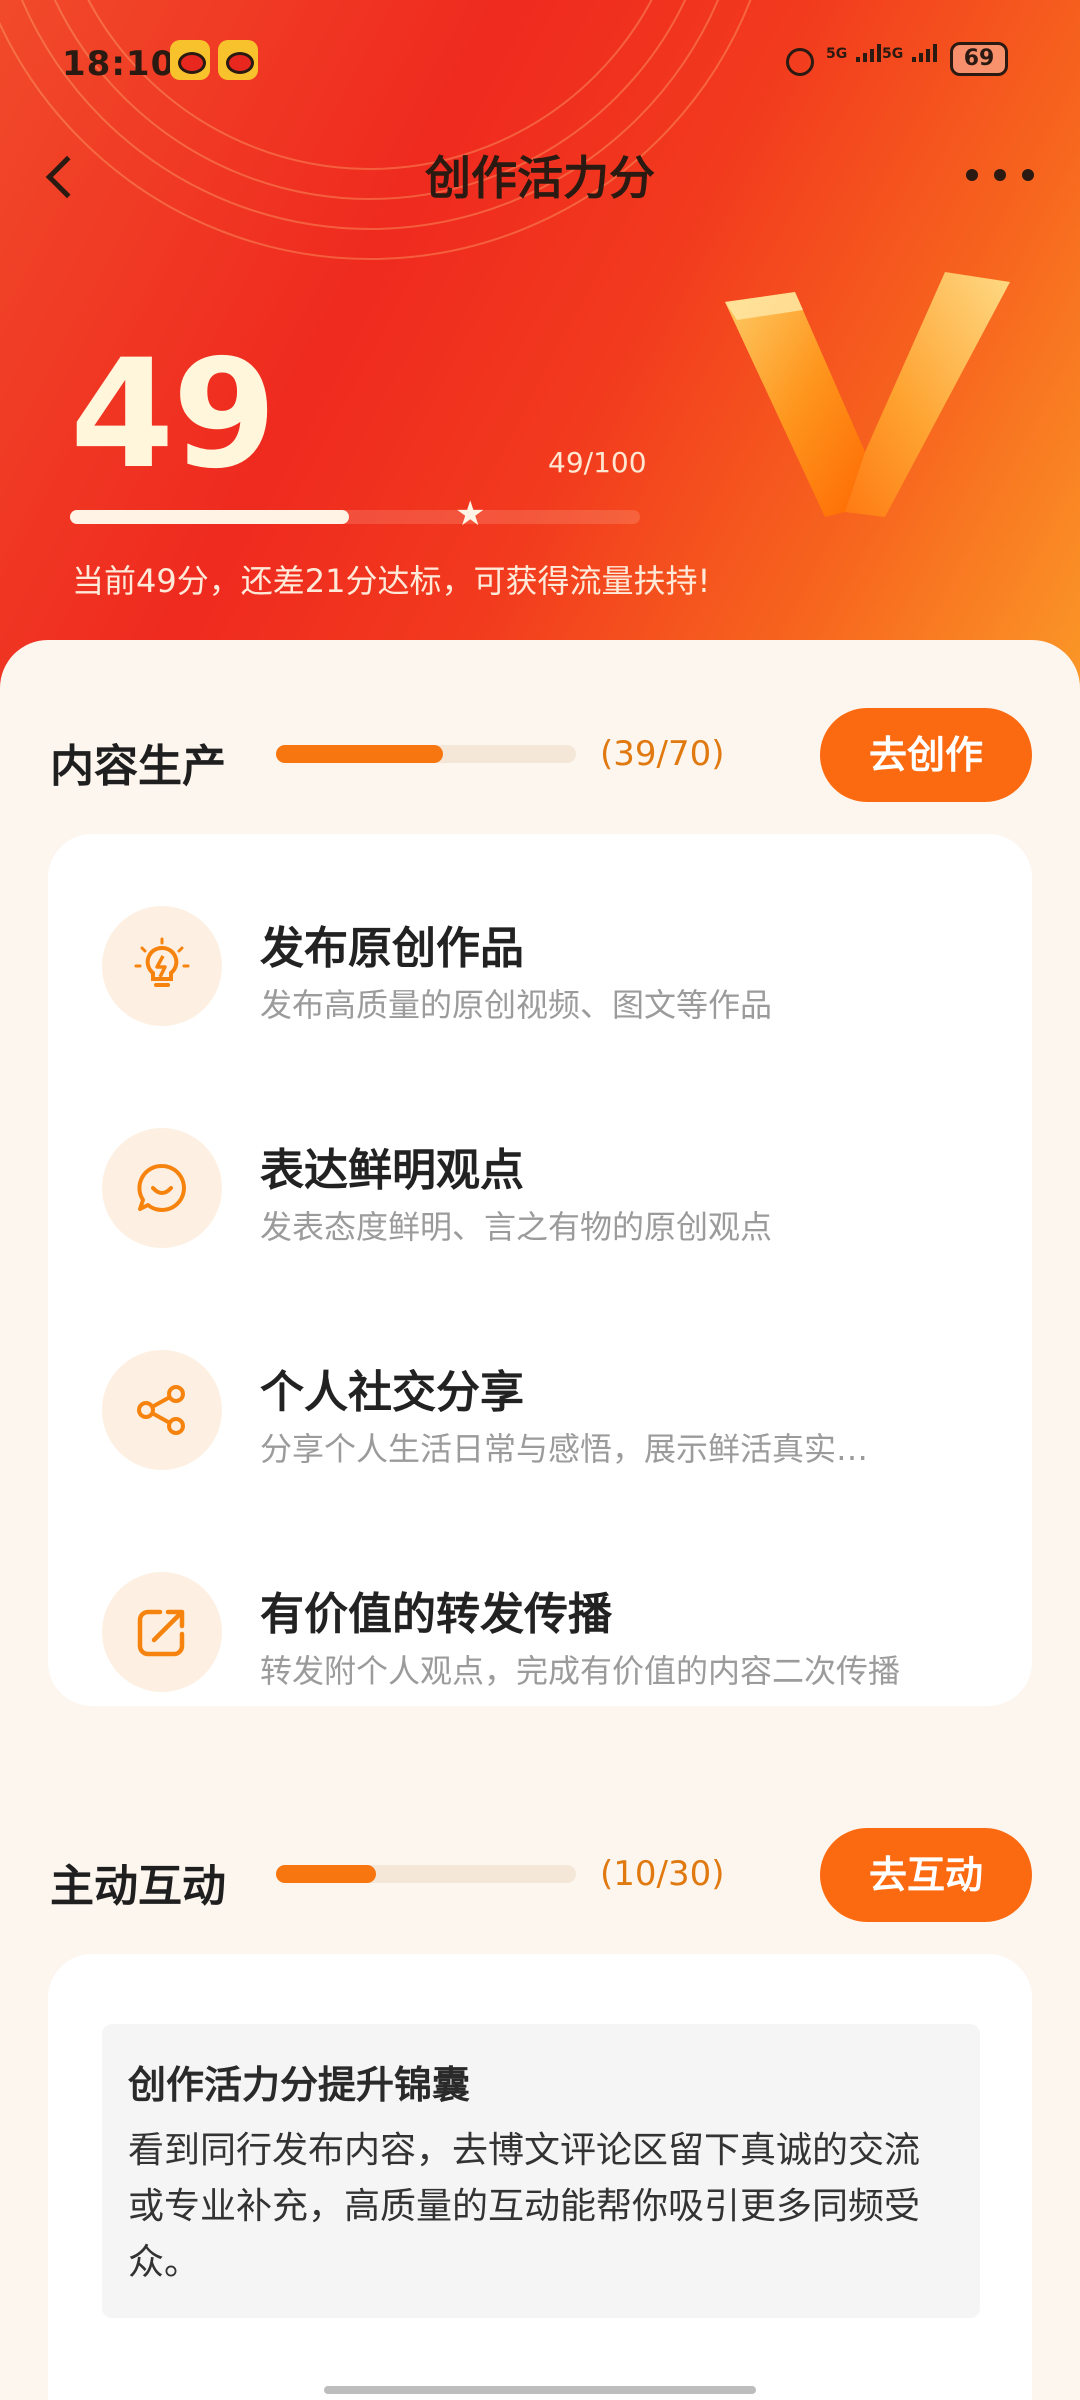  Describe the element at coordinates (138, 766) in the screenshot. I see `section-title-content: 内容生产` at that location.